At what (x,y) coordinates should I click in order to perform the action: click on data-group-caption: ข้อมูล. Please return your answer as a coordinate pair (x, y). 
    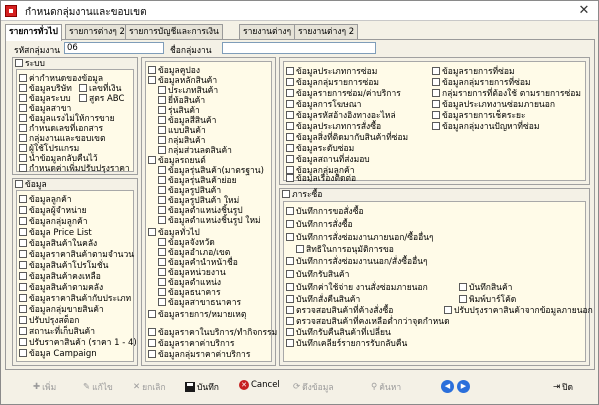
    Looking at the image, I should click on (31, 184).